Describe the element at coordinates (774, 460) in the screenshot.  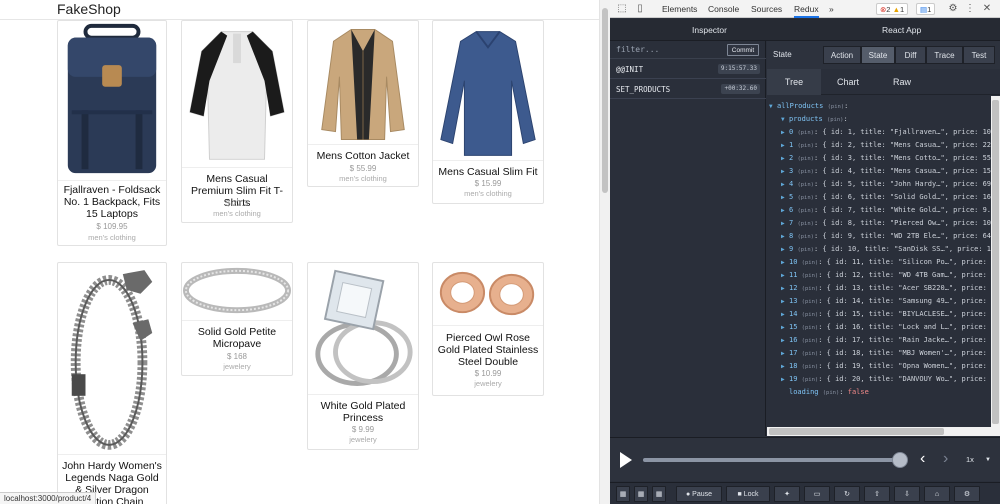
I see `slider-track` at that location.